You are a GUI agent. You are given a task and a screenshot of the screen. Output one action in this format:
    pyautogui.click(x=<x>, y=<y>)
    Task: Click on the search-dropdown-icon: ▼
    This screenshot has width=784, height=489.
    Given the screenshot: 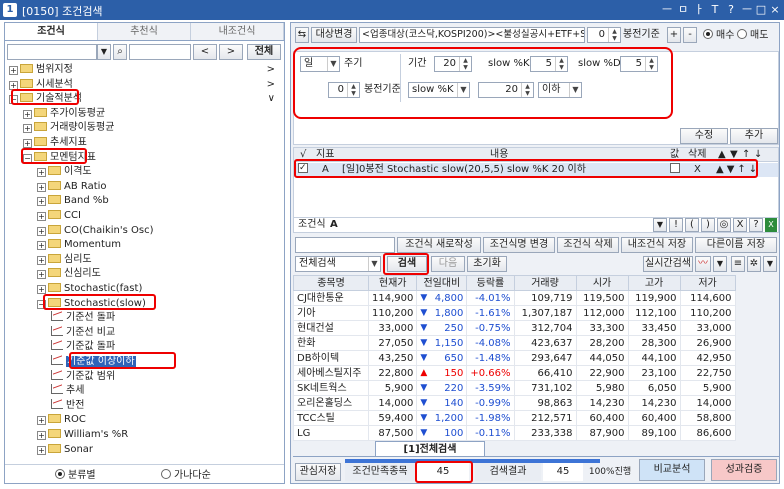 What is the action you would take?
    pyautogui.click(x=104, y=52)
    